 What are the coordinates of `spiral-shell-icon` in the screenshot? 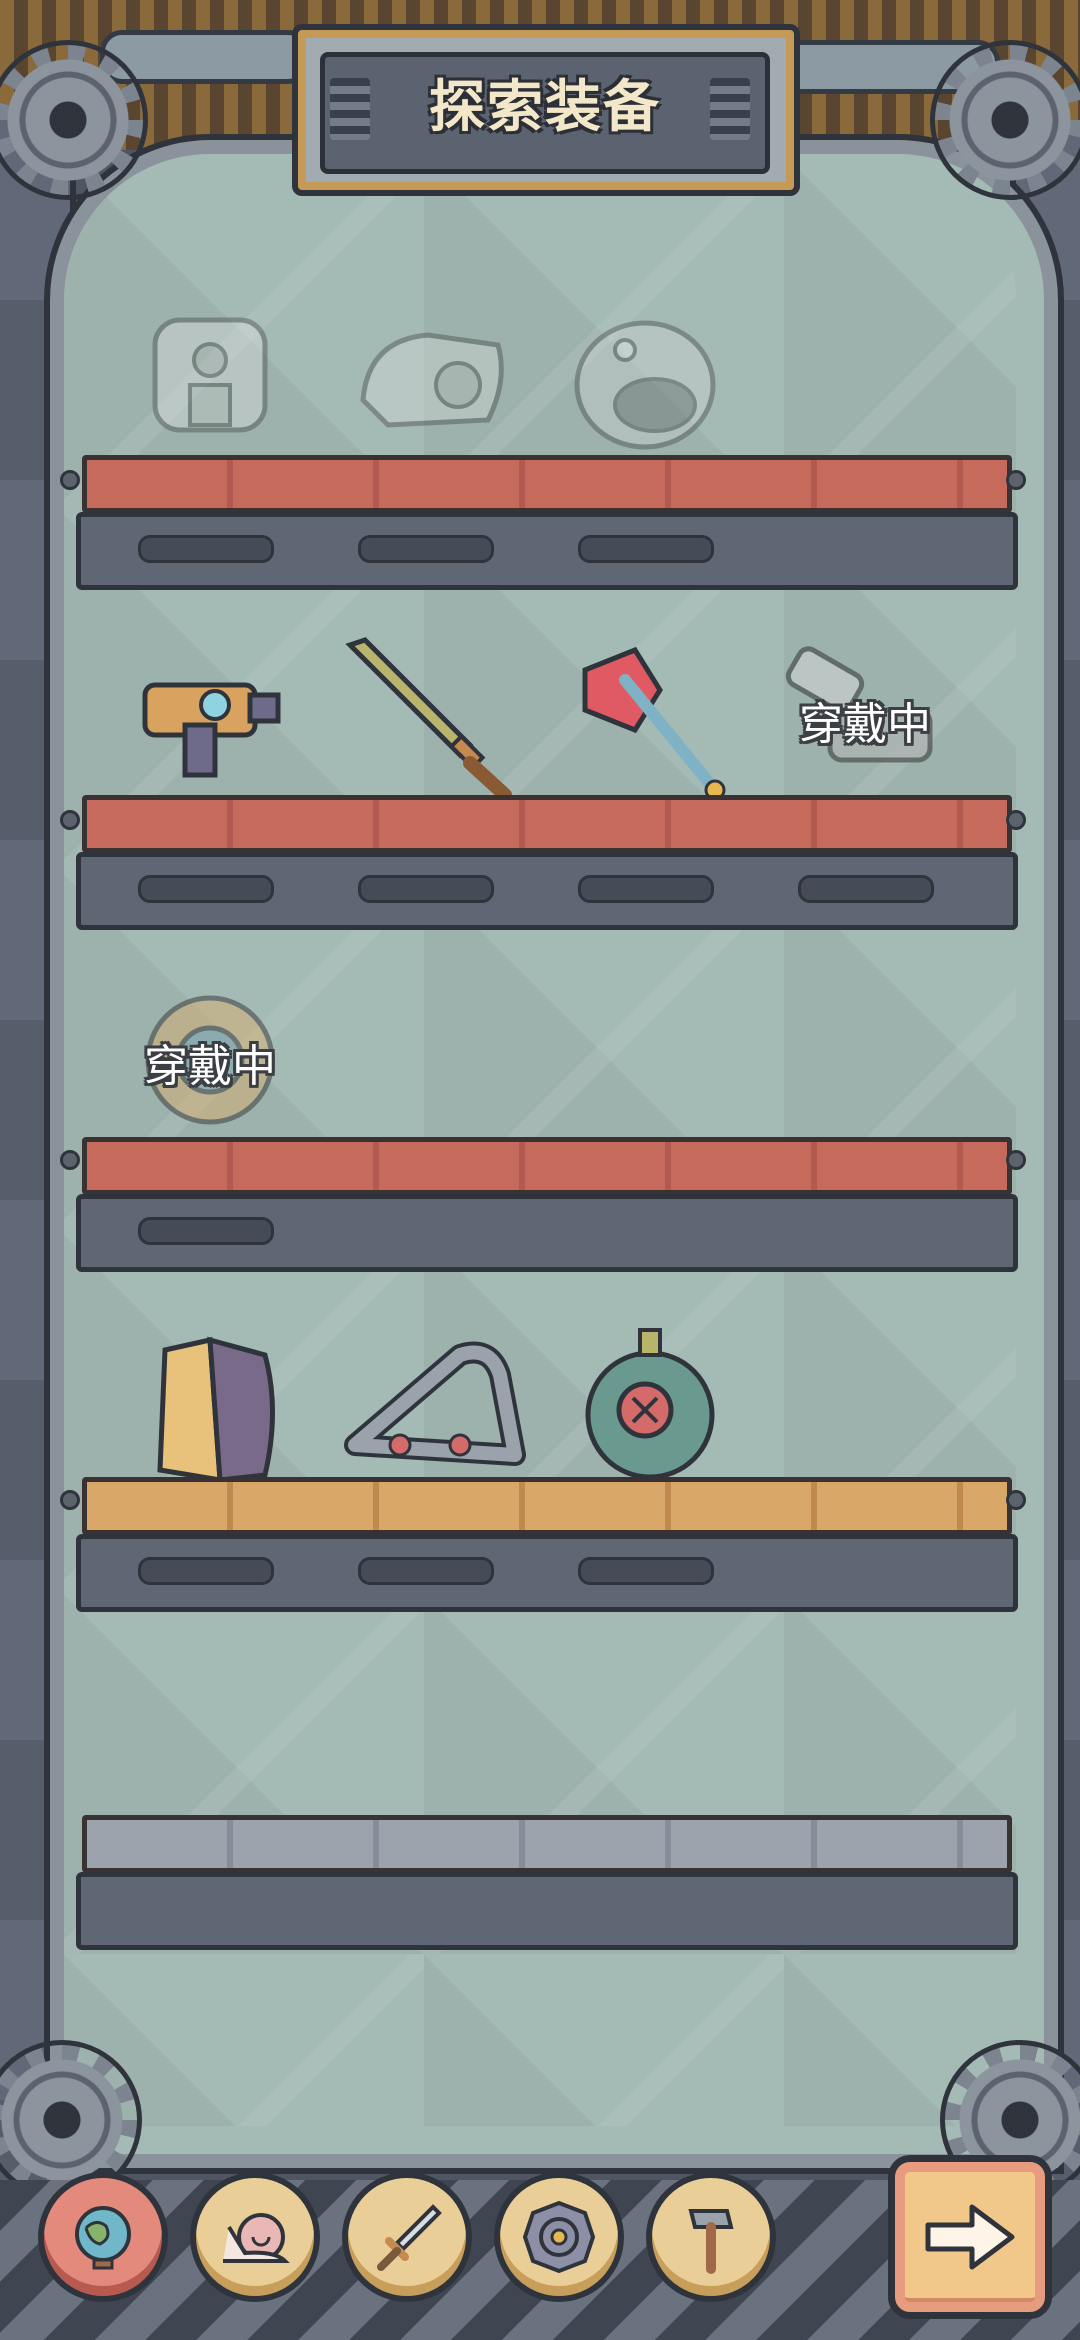 It's located at (559, 2237).